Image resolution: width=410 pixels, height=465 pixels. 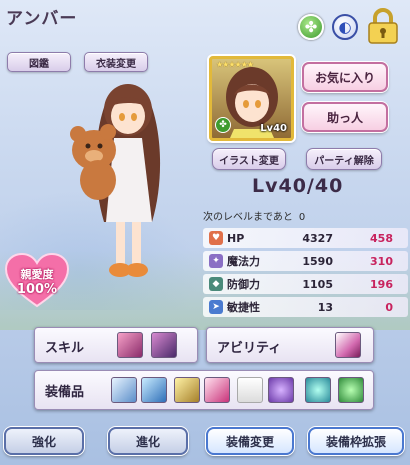 What do you see at coordinates (116, 62) in the screenshot?
I see `costume-change-button: 衣装変更` at bounding box center [116, 62].